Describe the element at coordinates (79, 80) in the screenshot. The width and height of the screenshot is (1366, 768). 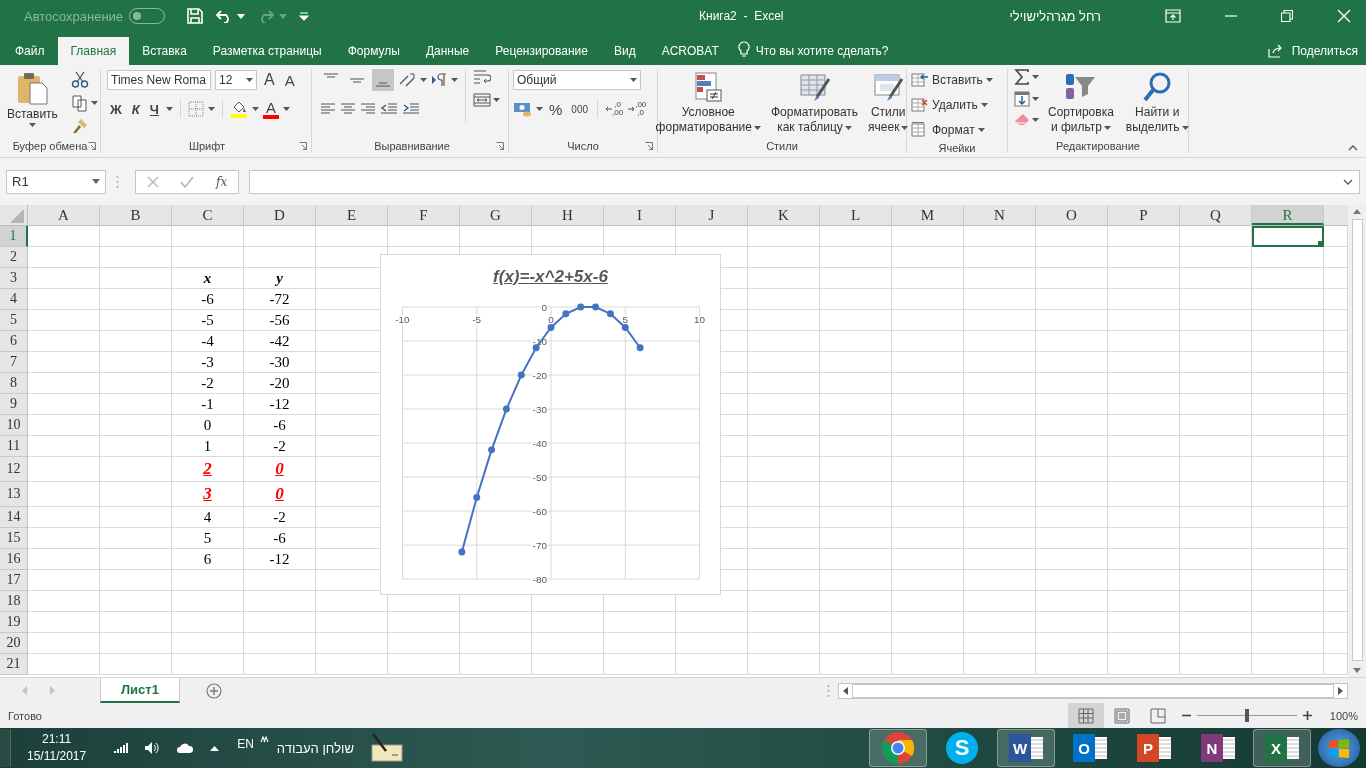
I see `scissors-icon` at that location.